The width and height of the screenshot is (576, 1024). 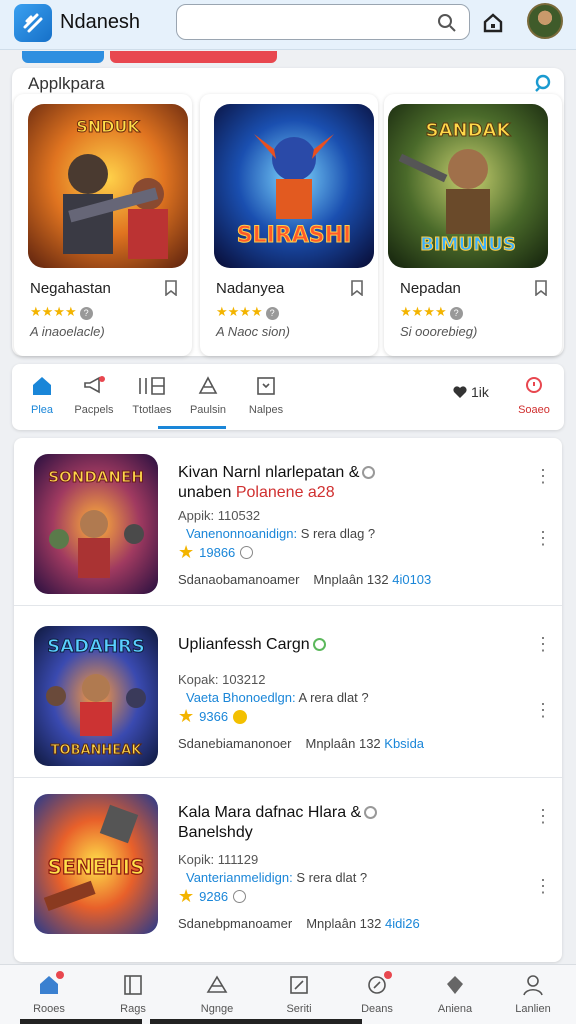 What do you see at coordinates (460, 392) in the screenshot?
I see `heart-icon` at bounding box center [460, 392].